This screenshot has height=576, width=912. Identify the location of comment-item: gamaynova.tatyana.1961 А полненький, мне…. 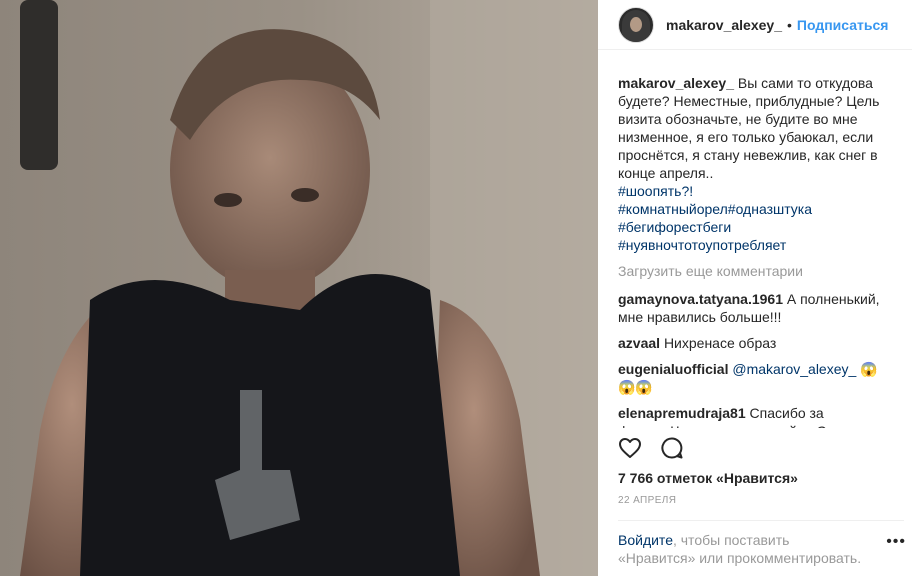
(756, 308).